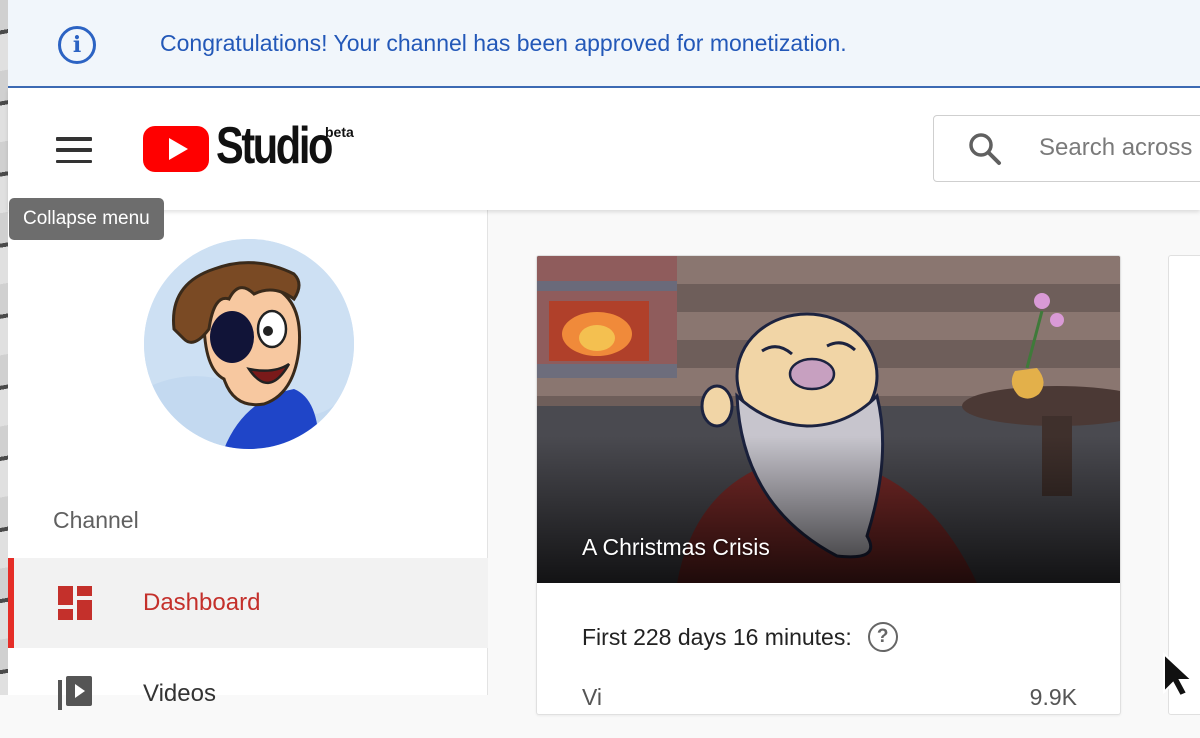 The image size is (1200, 738). I want to click on videos-icon, so click(75, 693).